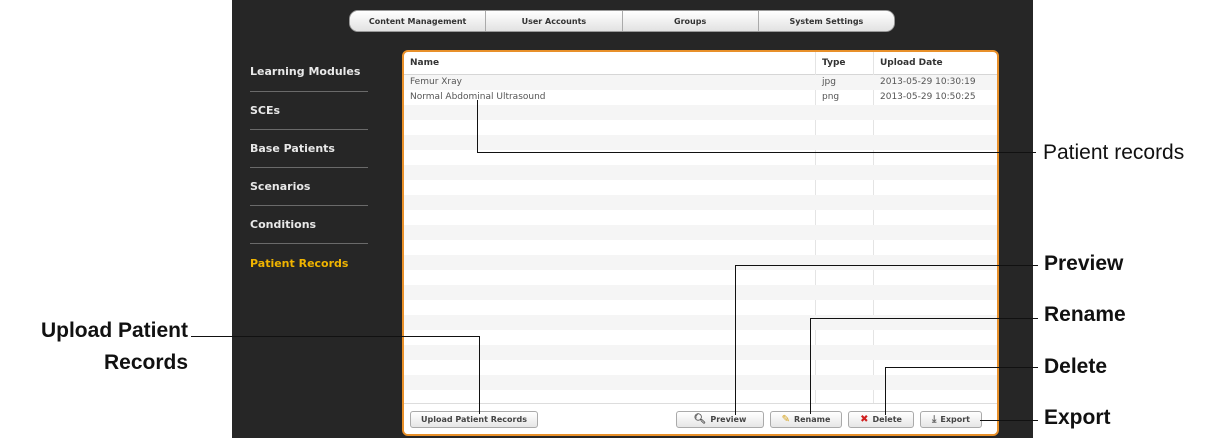  What do you see at coordinates (700, 82) in the screenshot?
I see `table-row: Femur Xray jpg 2013-05-29 10:30:19` at bounding box center [700, 82].